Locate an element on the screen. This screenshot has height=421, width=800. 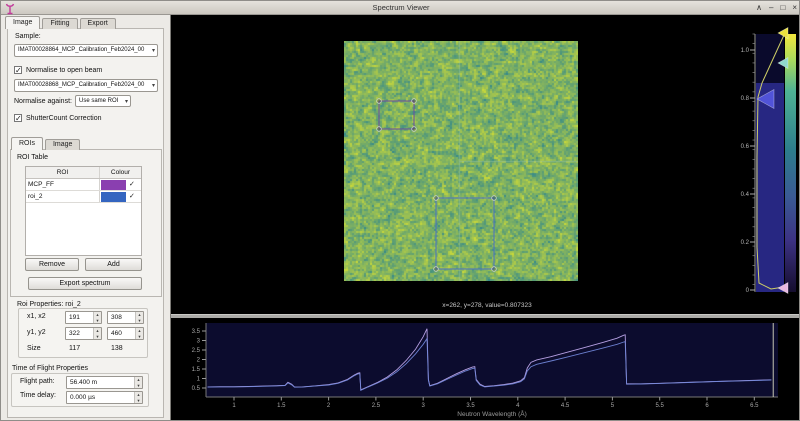
x-range-label: x1, x2 is located at coordinates (36, 316).